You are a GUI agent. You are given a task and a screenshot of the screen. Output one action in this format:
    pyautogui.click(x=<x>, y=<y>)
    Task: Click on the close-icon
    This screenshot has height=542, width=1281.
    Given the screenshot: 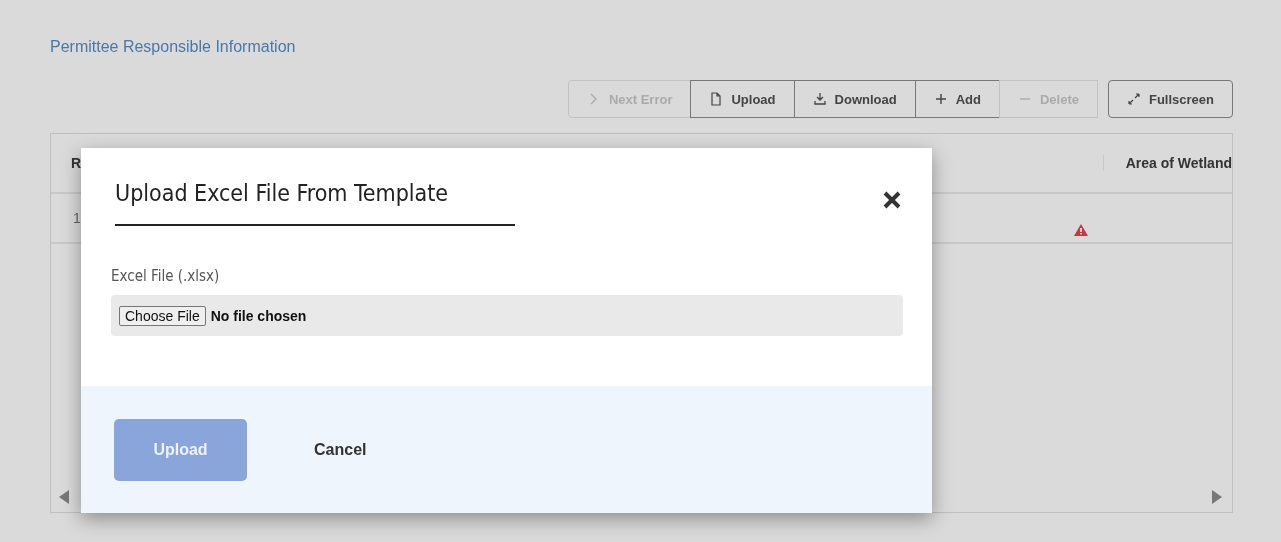 What is the action you would take?
    pyautogui.click(x=892, y=200)
    